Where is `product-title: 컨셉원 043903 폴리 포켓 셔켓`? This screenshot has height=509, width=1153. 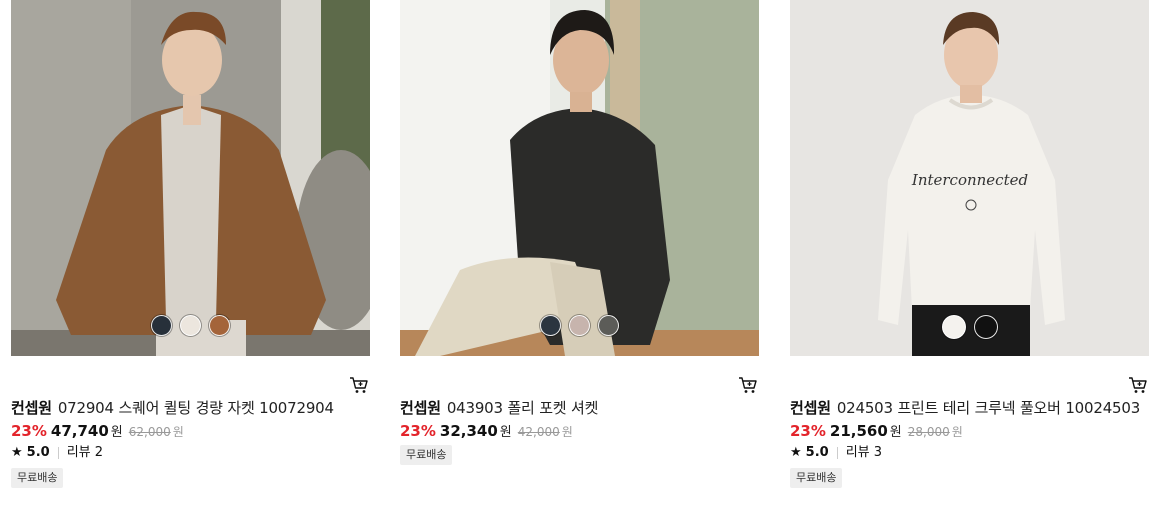 product-title: 컨셉원 043903 폴리 포켓 셔켓 is located at coordinates (580, 408).